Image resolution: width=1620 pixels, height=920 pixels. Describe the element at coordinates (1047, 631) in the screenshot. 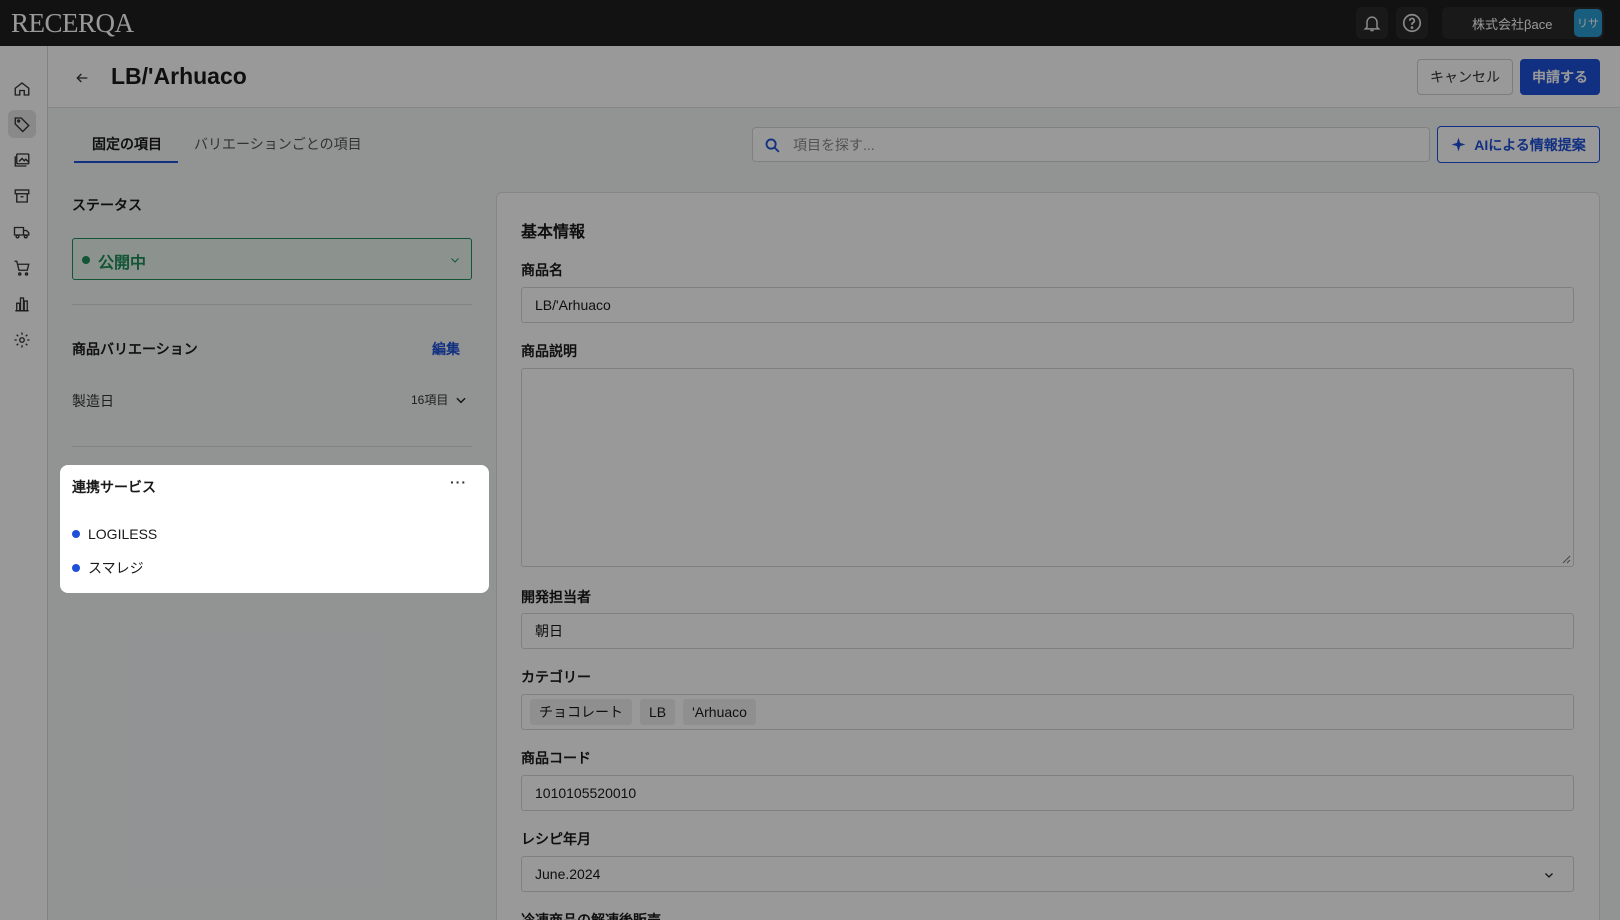

I see `developer-field: 朝日` at that location.